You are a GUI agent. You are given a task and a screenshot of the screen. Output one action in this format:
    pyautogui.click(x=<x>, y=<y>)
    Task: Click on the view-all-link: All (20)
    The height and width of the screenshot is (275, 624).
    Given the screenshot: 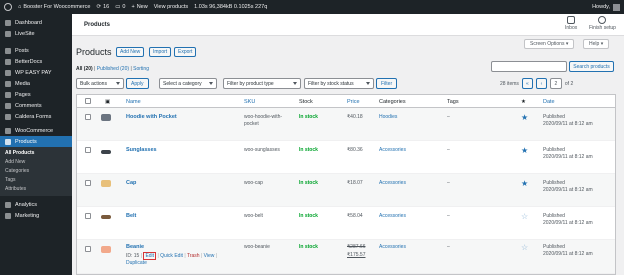 What is the action you would take?
    pyautogui.click(x=84, y=69)
    